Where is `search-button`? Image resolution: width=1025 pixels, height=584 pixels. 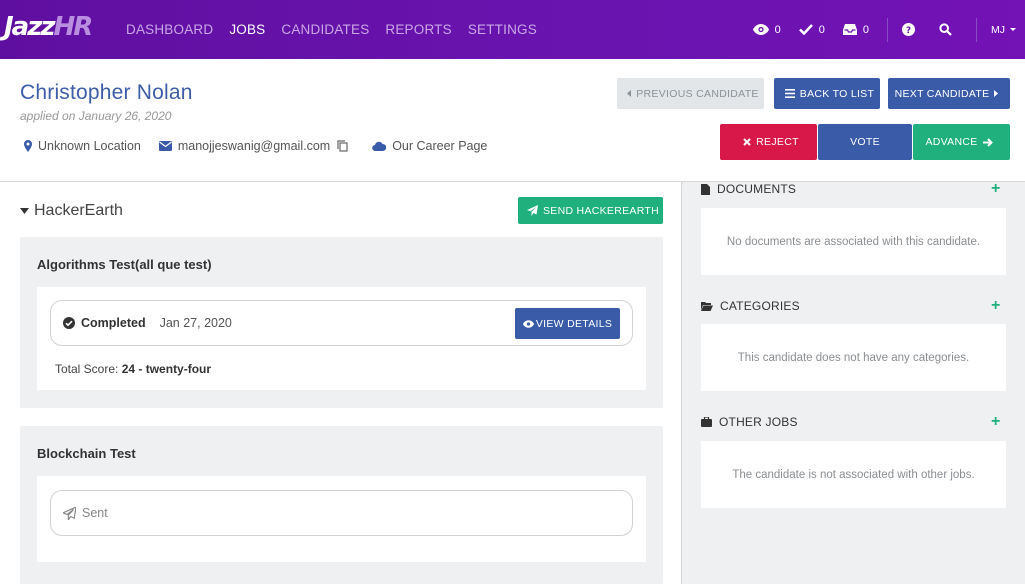
search-button is located at coordinates (948, 29).